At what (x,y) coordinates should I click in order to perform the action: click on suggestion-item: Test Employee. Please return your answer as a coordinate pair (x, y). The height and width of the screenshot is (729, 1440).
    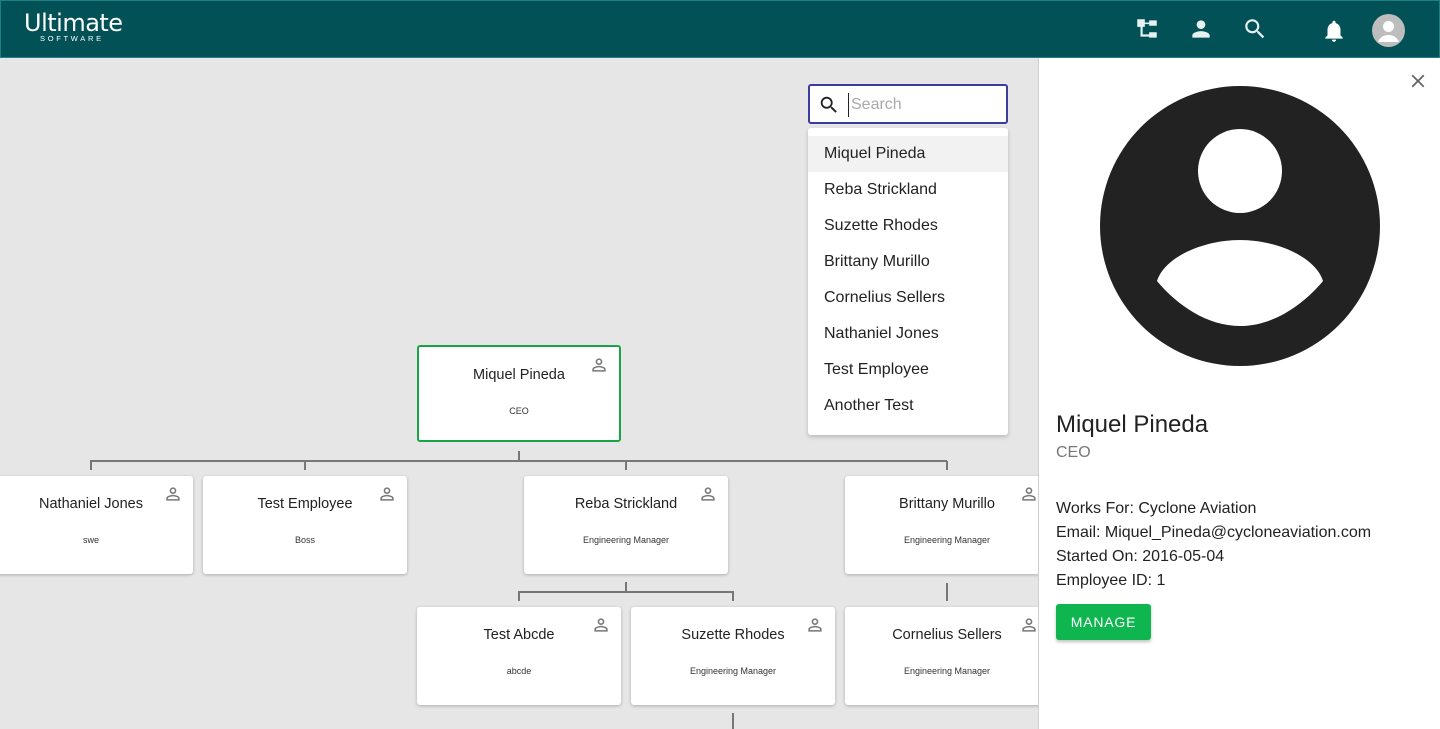
    Looking at the image, I should click on (908, 370).